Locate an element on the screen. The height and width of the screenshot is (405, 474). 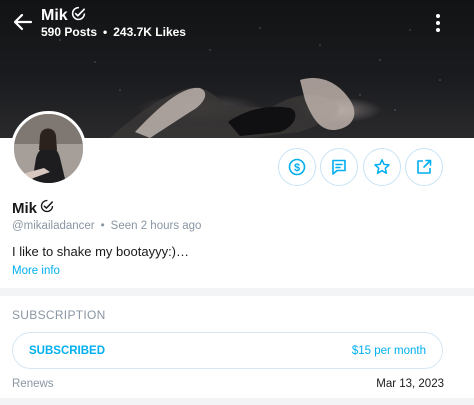
share-button is located at coordinates (424, 167).